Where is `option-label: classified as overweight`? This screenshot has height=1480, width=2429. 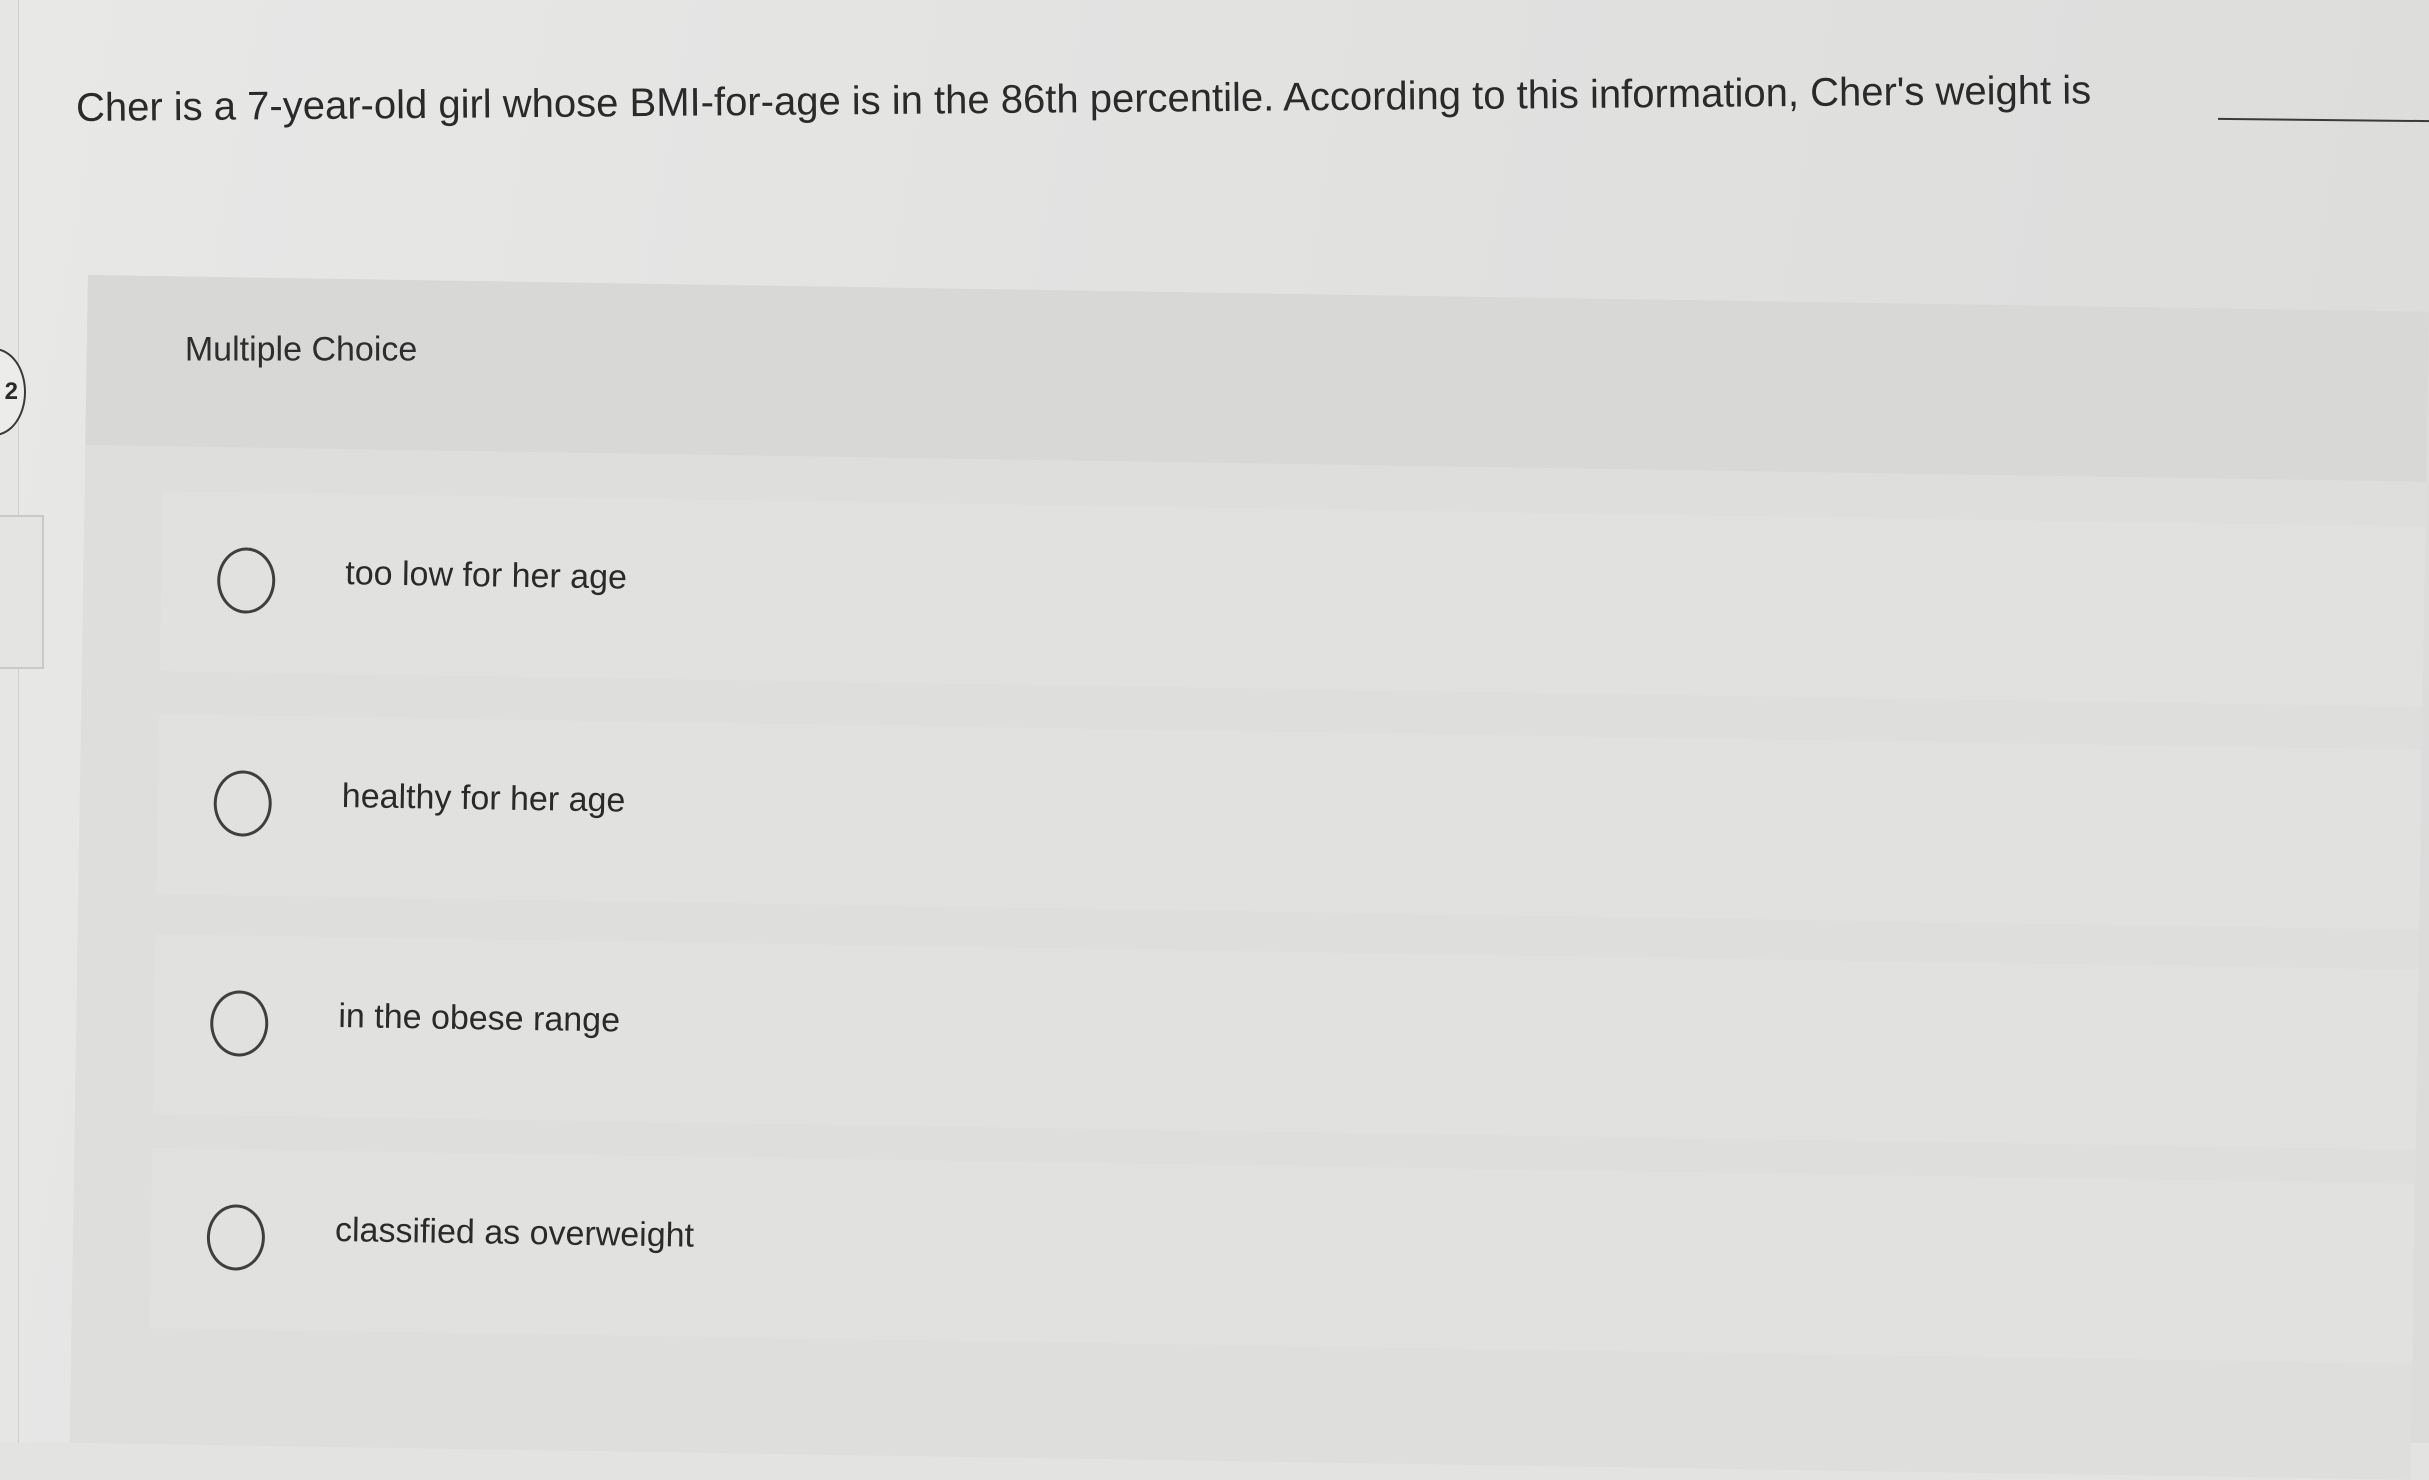 option-label: classified as overweight is located at coordinates (514, 1233).